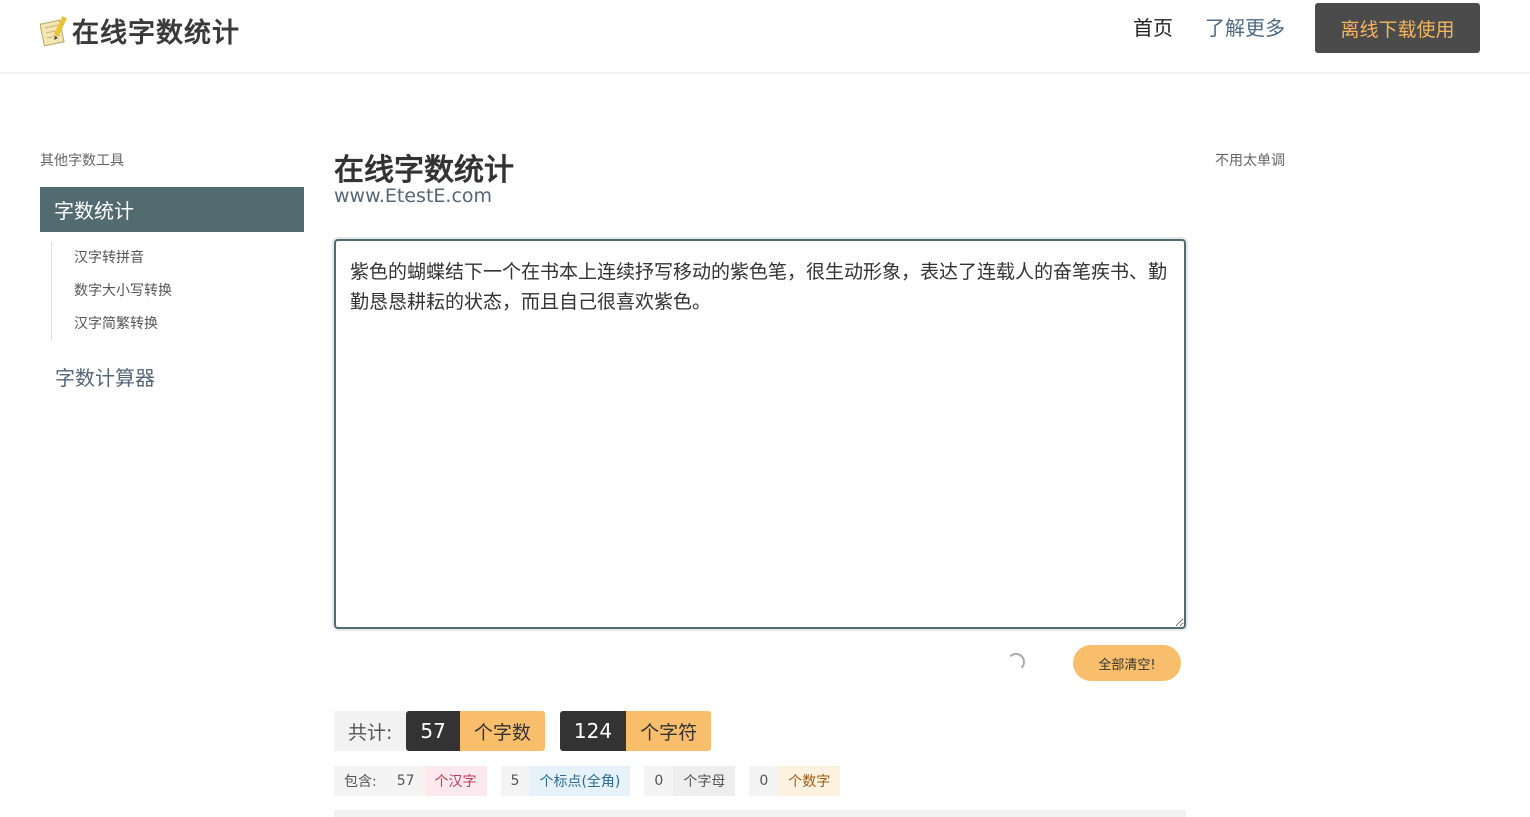 The height and width of the screenshot is (817, 1530). Describe the element at coordinates (54, 30) in the screenshot. I see `notebook-pencil-icon` at that location.